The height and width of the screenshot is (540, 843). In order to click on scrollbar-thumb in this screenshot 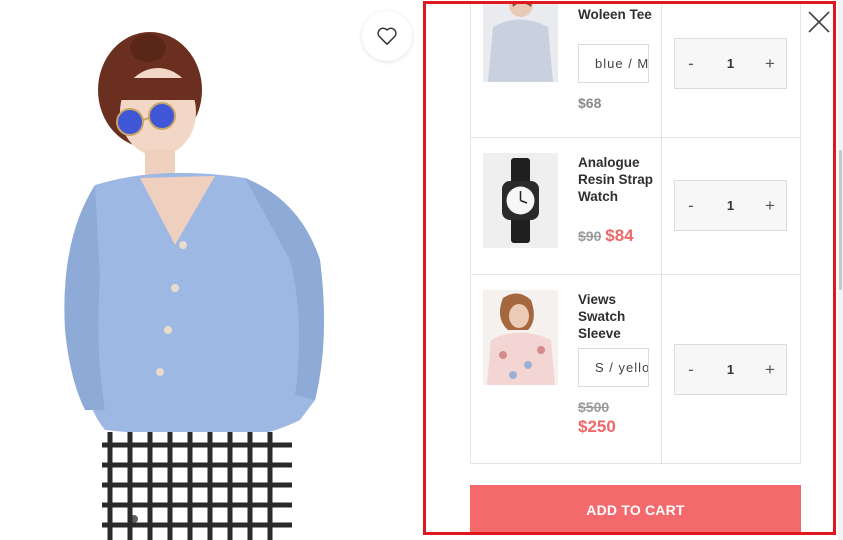, I will do `click(840, 220)`.